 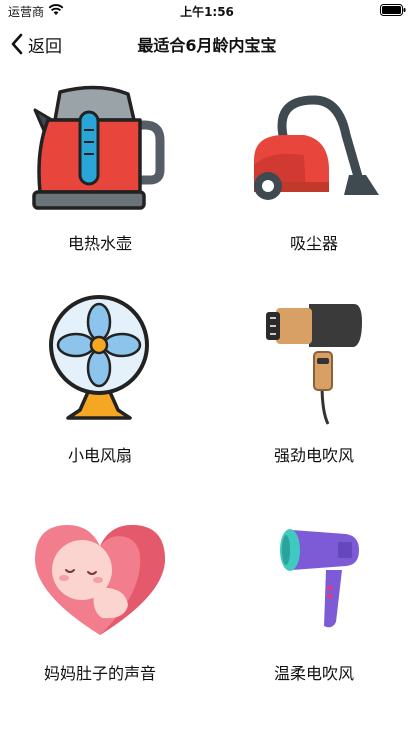 I want to click on status-time: 上午1:56, so click(x=207, y=12).